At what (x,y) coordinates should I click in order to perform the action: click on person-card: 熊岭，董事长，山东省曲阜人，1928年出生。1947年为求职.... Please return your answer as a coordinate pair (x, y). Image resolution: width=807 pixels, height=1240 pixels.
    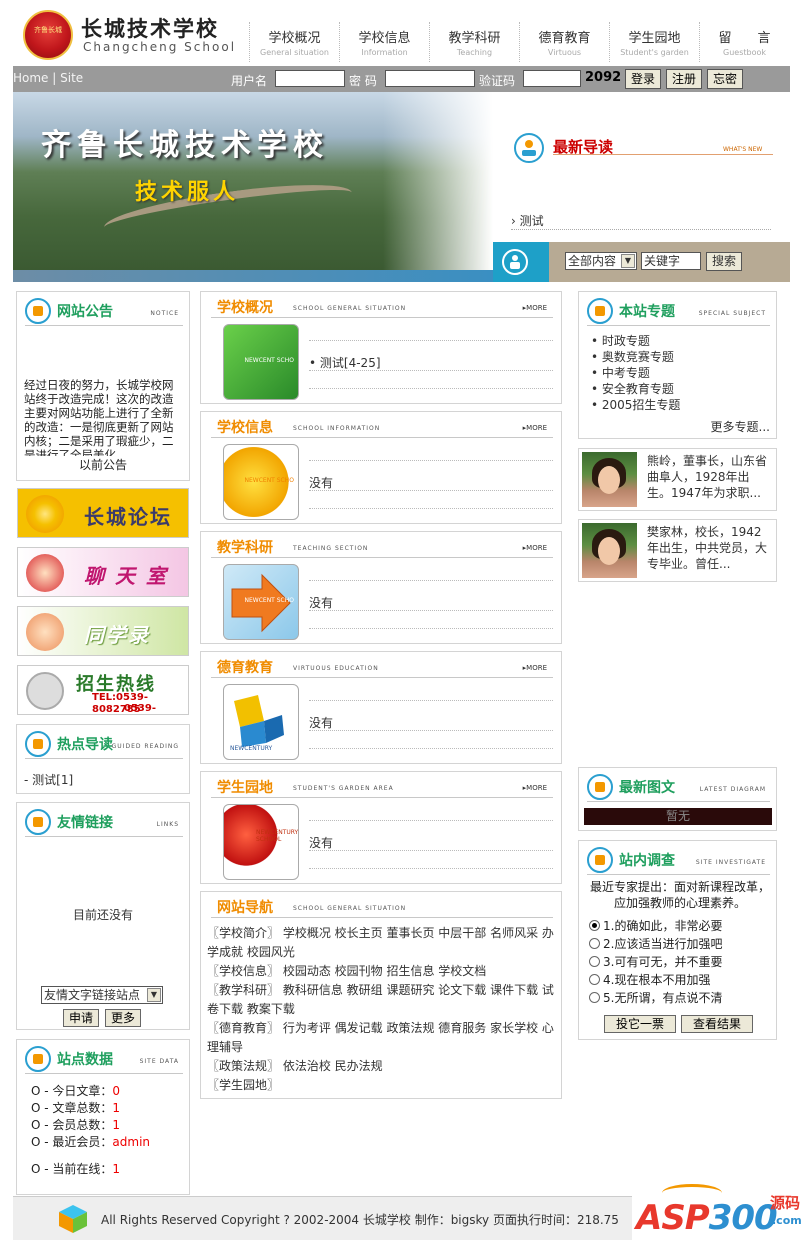
    Looking at the image, I should click on (677, 479).